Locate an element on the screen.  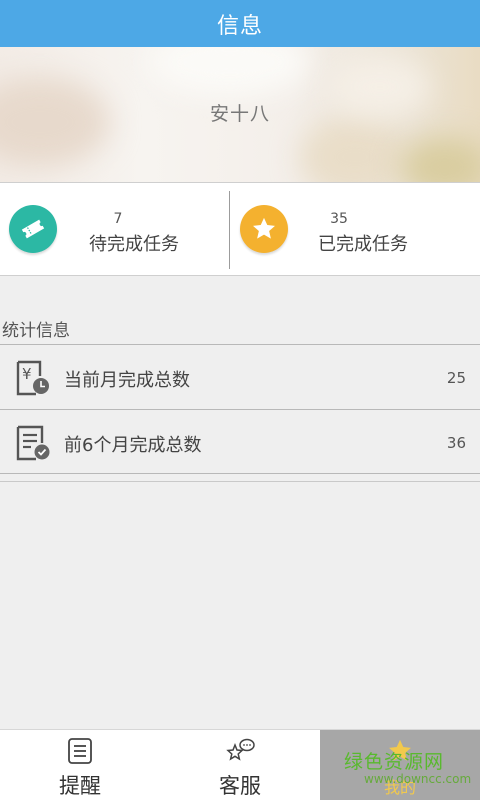
section-title: 统计信息 is located at coordinates (36, 331).